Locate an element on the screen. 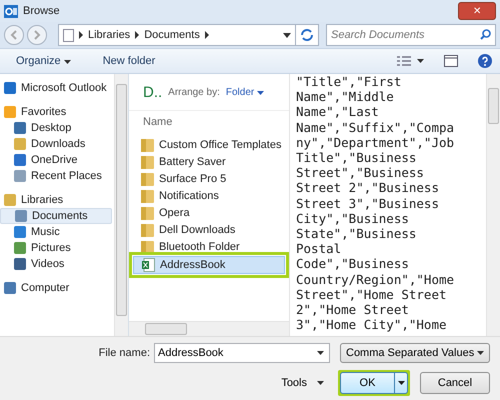  search-icon is located at coordinates (485, 34).